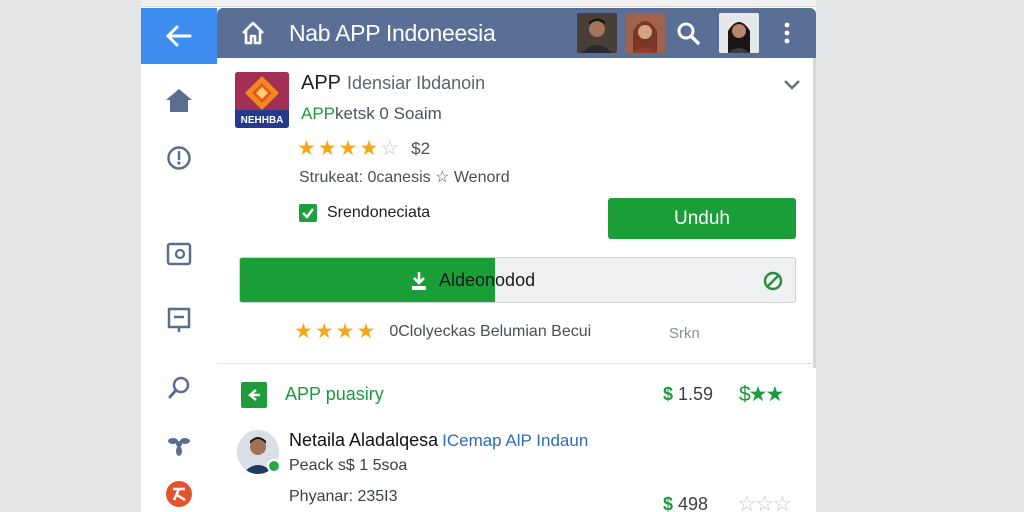  What do you see at coordinates (787, 33) in the screenshot?
I see `more-vertical-icon` at bounding box center [787, 33].